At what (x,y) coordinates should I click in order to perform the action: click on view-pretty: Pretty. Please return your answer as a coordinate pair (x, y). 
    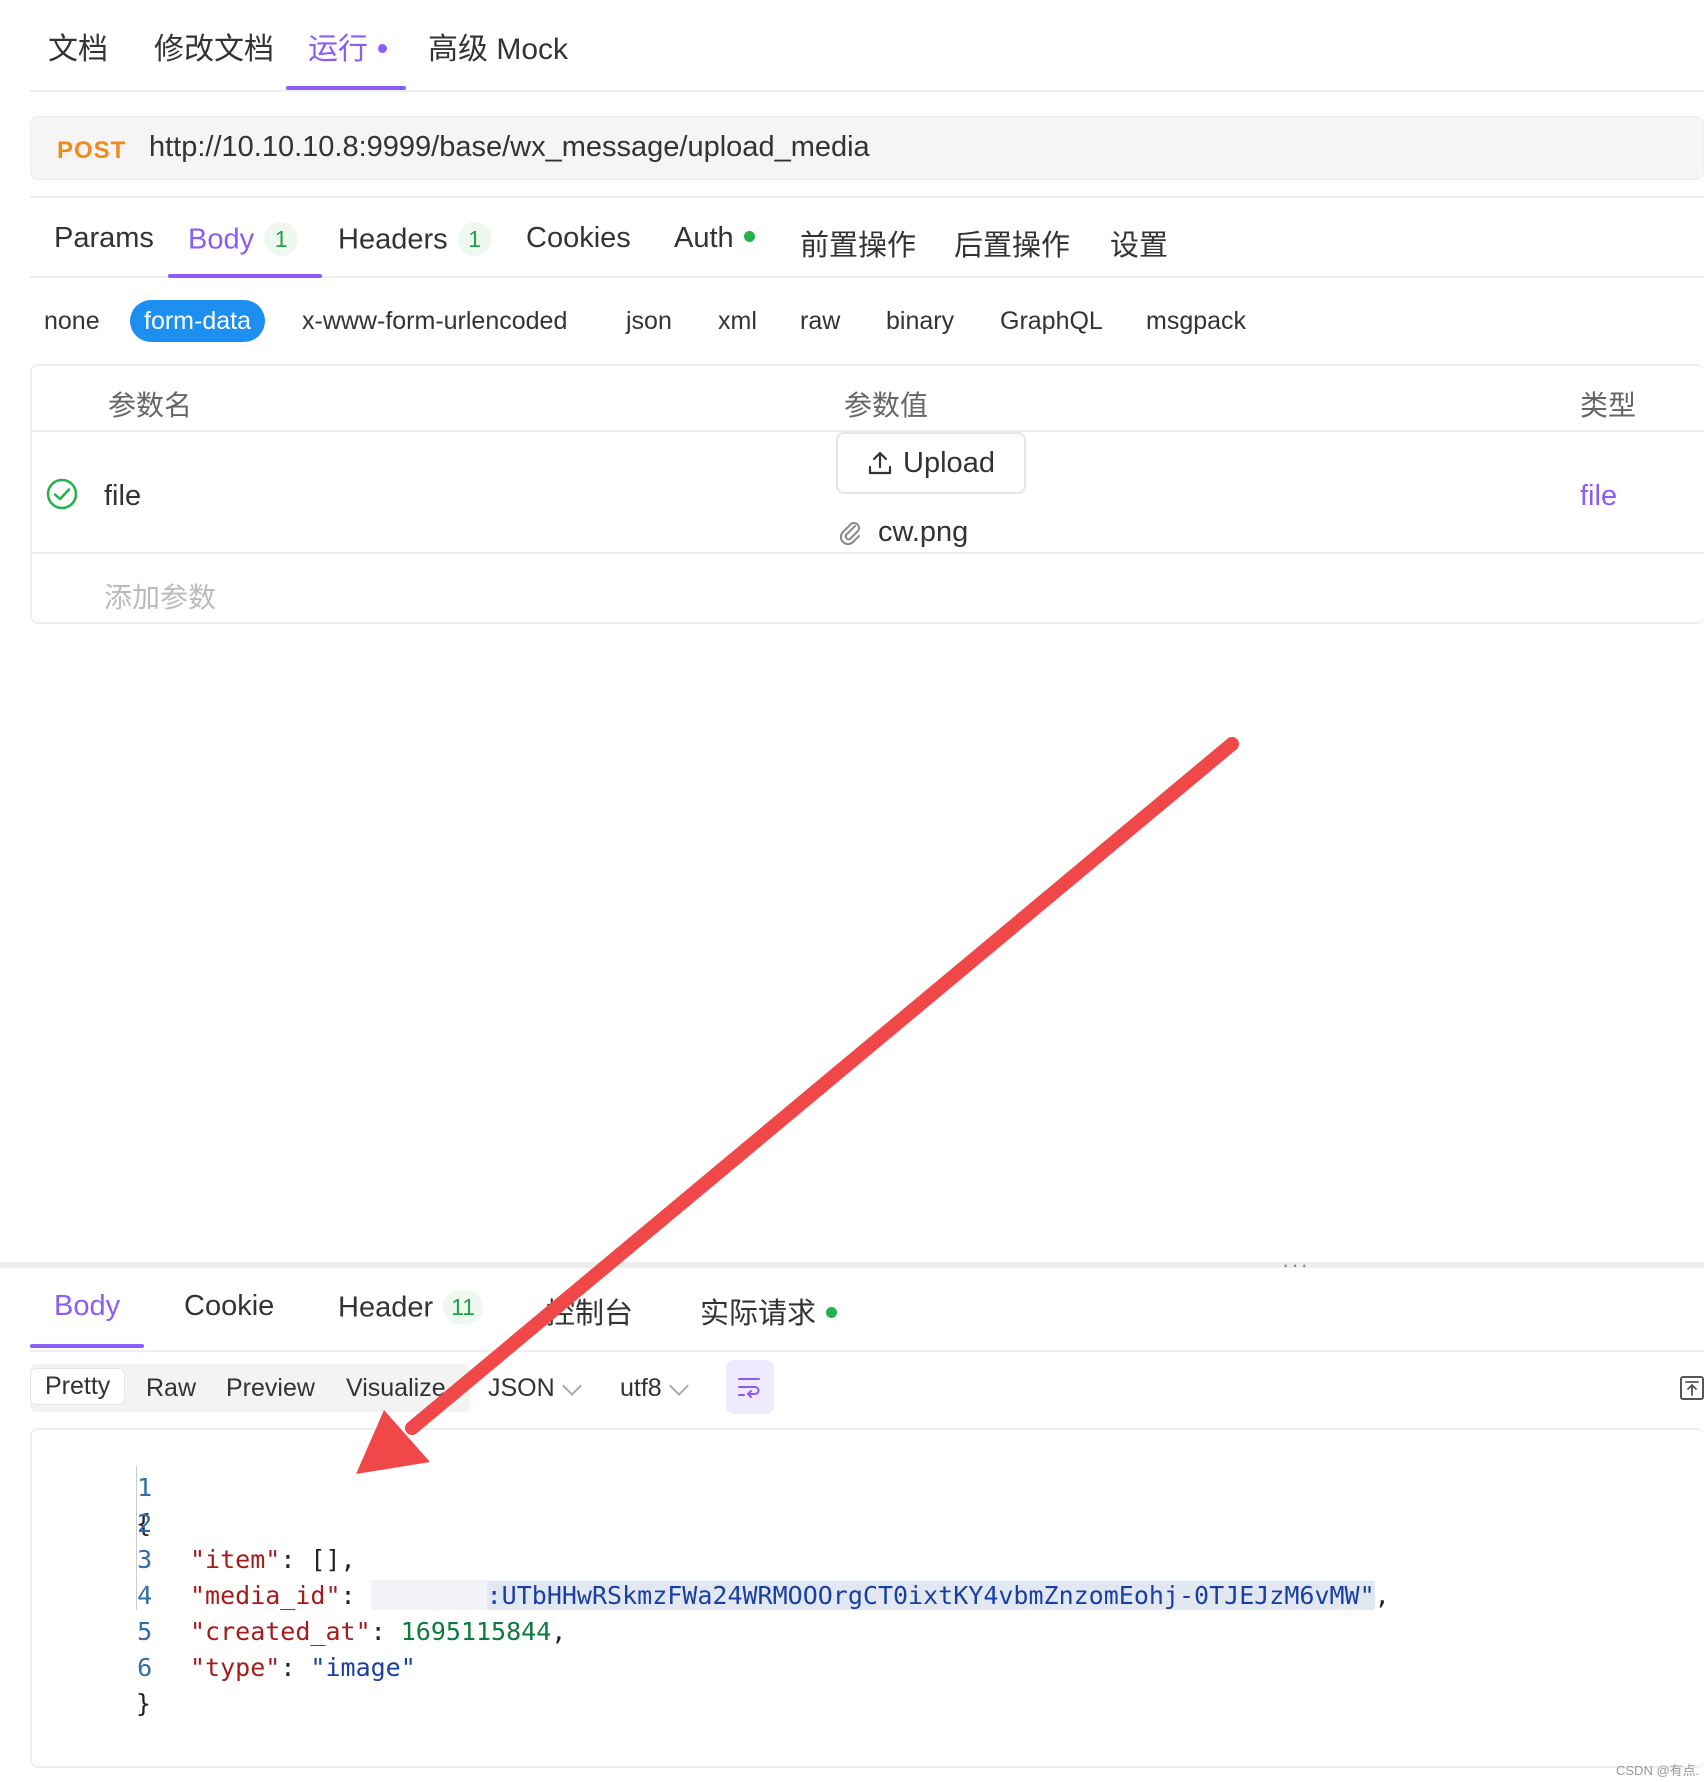
    Looking at the image, I should click on (78, 1386).